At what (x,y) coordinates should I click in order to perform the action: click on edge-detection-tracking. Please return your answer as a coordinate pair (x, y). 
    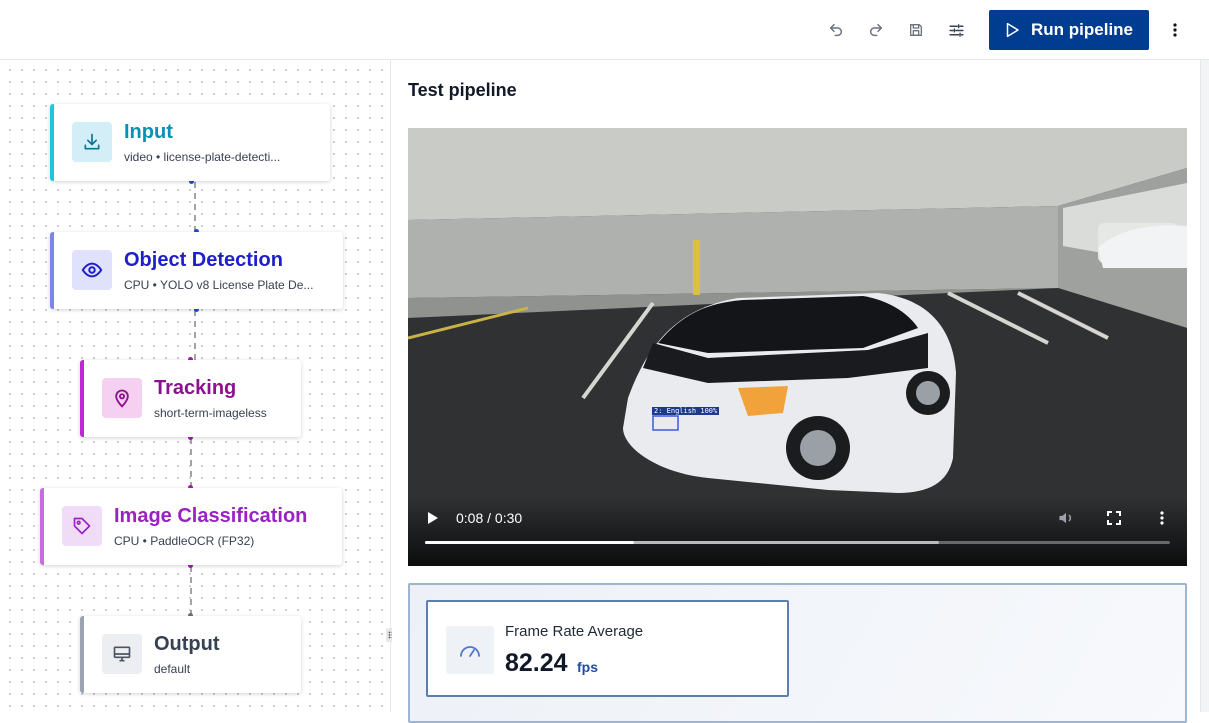
    Looking at the image, I should click on (195, 335).